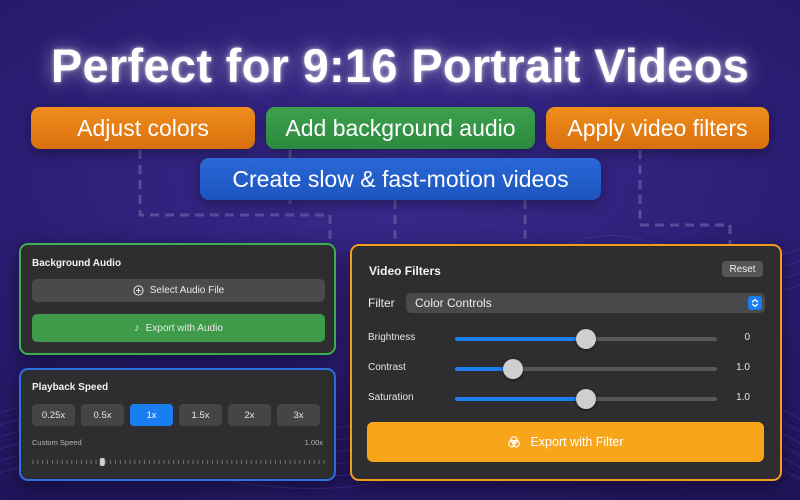 The height and width of the screenshot is (500, 800). I want to click on export-with-filter-button: Export with Filter, so click(565, 442).